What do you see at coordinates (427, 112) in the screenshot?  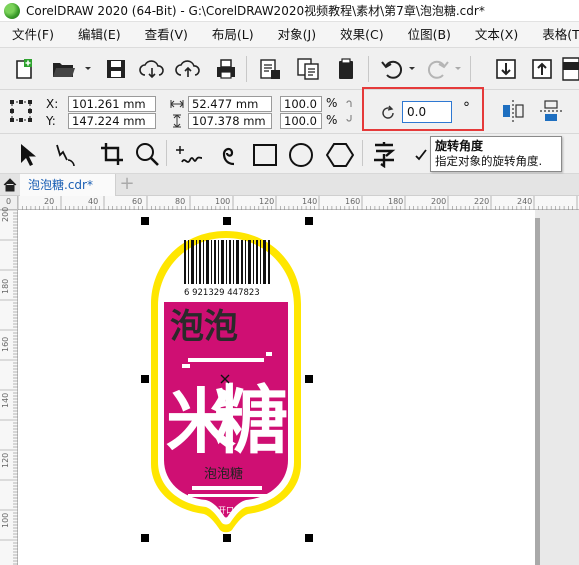 I see `rotation-angle-input: 0.0` at bounding box center [427, 112].